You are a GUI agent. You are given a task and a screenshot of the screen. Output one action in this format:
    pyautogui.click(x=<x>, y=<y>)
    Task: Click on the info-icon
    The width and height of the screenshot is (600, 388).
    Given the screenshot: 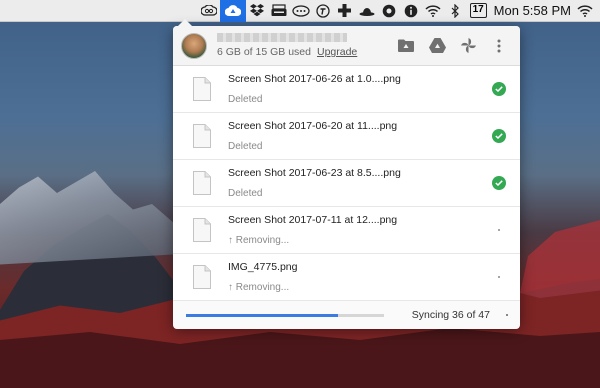 What is the action you would take?
    pyautogui.click(x=411, y=11)
    